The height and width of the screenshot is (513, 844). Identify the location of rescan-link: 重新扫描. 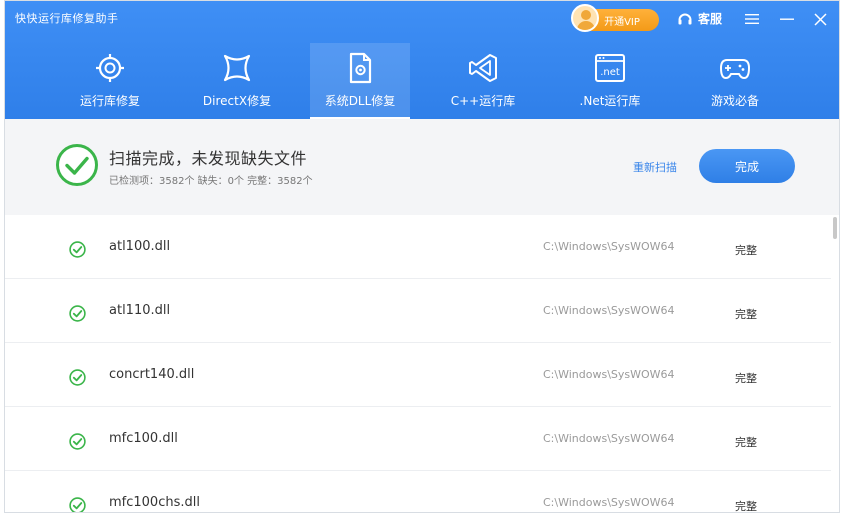
(655, 167).